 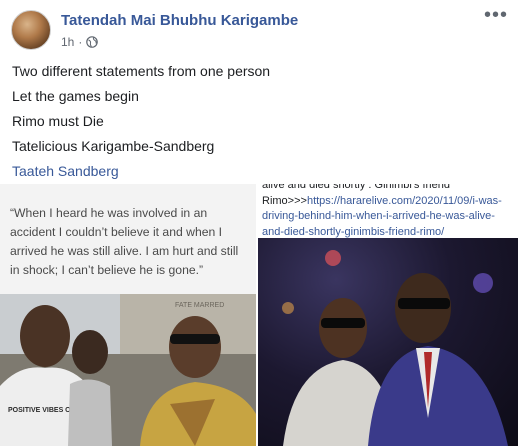 I want to click on post-time: 1h, so click(x=67, y=42).